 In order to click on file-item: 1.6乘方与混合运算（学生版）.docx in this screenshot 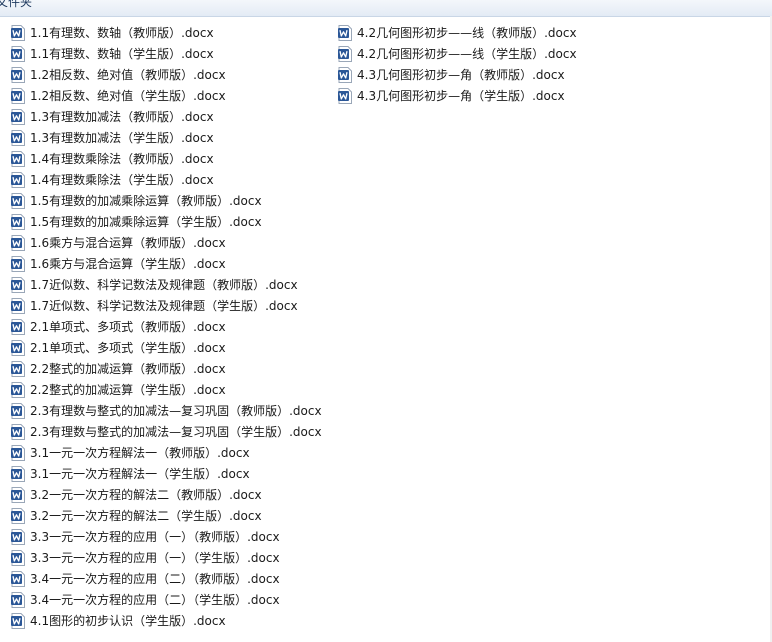, I will do `click(118, 264)`.